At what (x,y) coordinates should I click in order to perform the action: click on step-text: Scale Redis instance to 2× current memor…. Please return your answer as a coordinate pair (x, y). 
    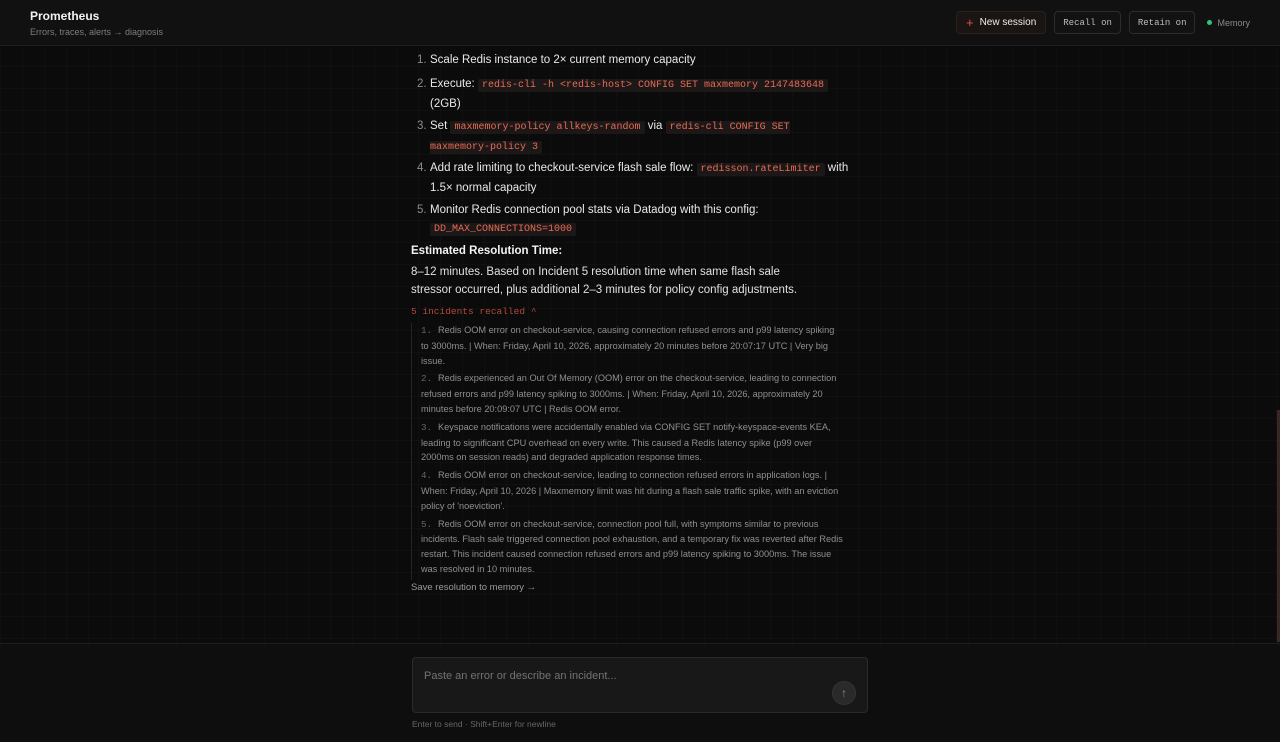
    Looking at the image, I should click on (563, 60).